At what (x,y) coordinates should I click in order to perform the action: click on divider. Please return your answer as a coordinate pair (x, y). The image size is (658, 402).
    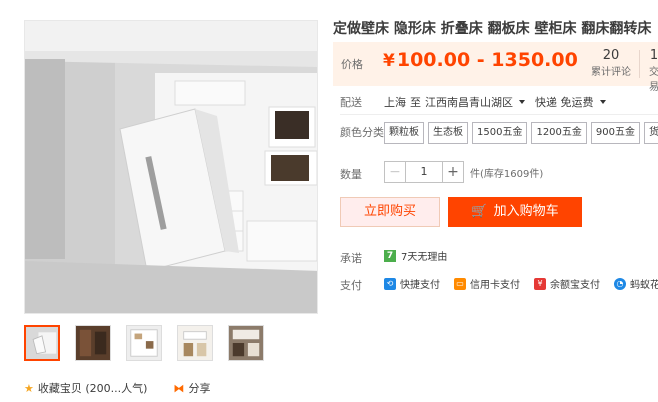
    Looking at the image, I should click on (499, 114).